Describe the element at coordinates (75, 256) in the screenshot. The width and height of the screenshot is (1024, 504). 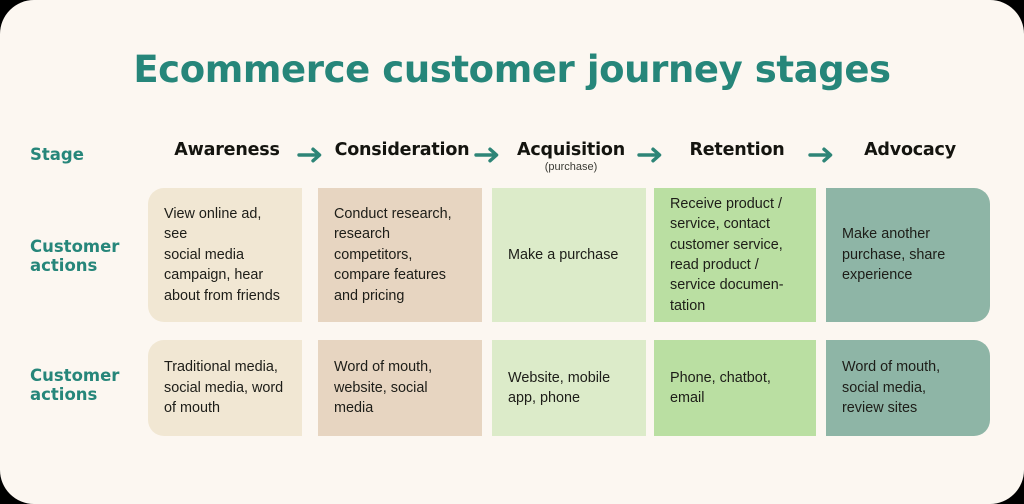
I see `row-label-customer-actions-1: Customer actions` at that location.